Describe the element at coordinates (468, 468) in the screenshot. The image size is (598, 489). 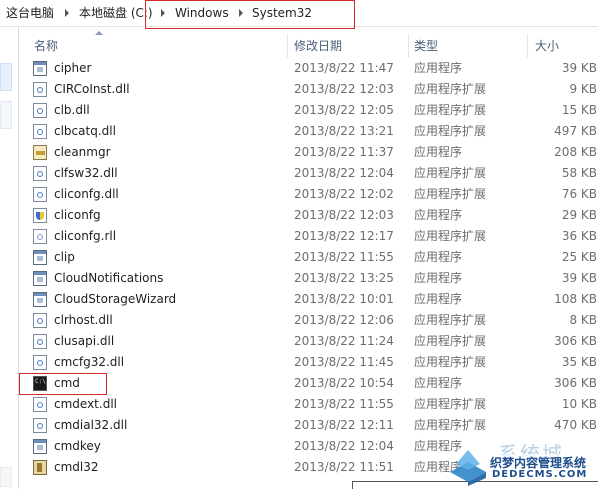
I see `watermark-logo-icon` at that location.